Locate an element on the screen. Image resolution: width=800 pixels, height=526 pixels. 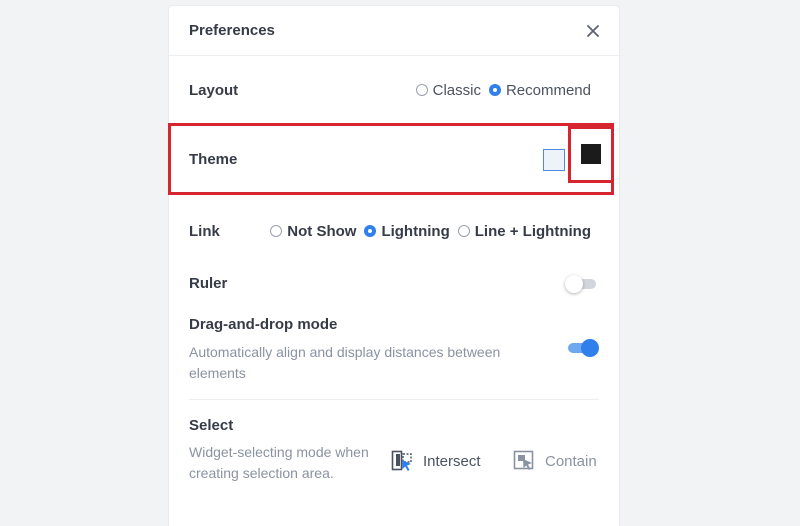
link-label: Link is located at coordinates (204, 231).